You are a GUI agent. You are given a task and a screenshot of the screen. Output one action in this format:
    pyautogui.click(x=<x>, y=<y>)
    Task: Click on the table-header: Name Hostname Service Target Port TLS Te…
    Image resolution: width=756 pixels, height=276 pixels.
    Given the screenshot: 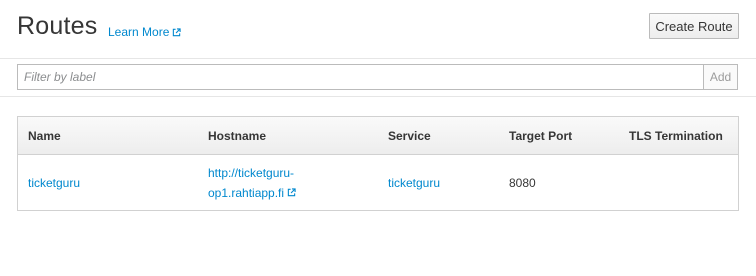 What is the action you would take?
    pyautogui.click(x=378, y=136)
    